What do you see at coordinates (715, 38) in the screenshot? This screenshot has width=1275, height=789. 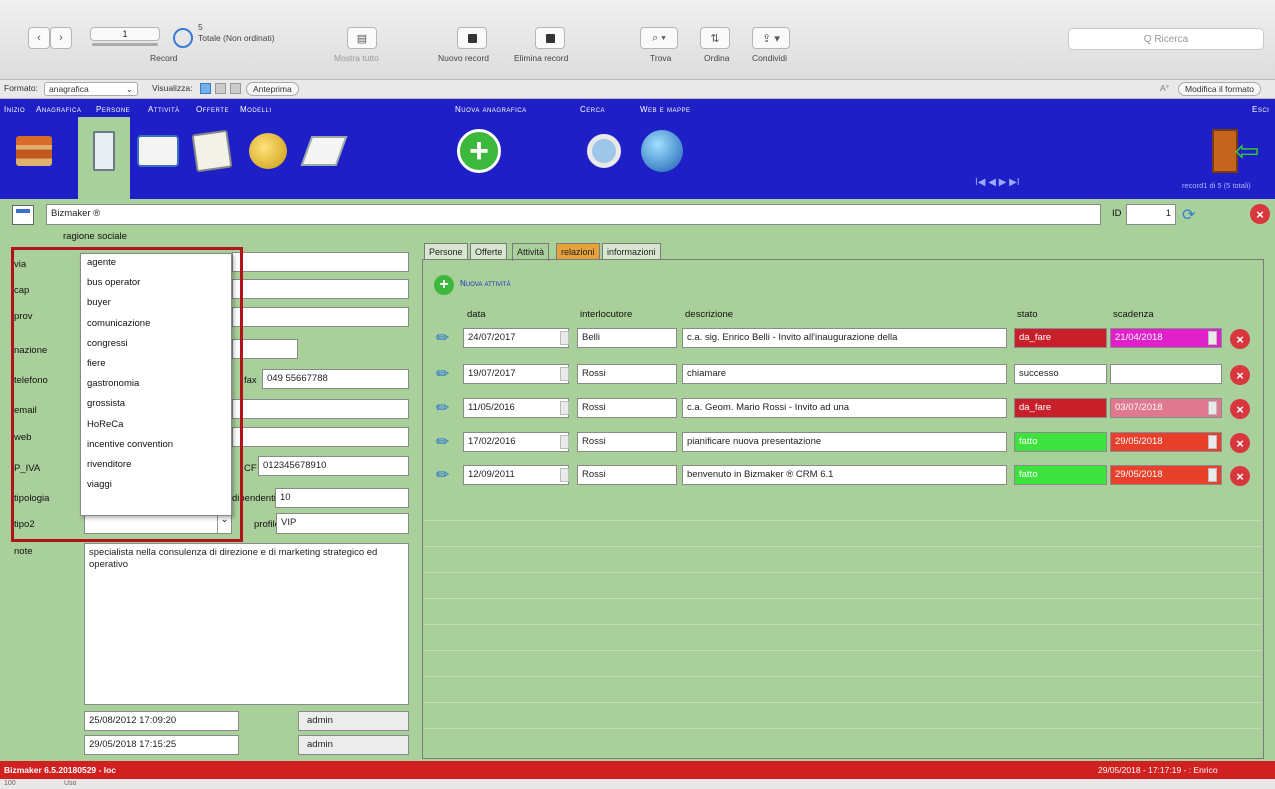 I see `sort-button: ⇅` at bounding box center [715, 38].